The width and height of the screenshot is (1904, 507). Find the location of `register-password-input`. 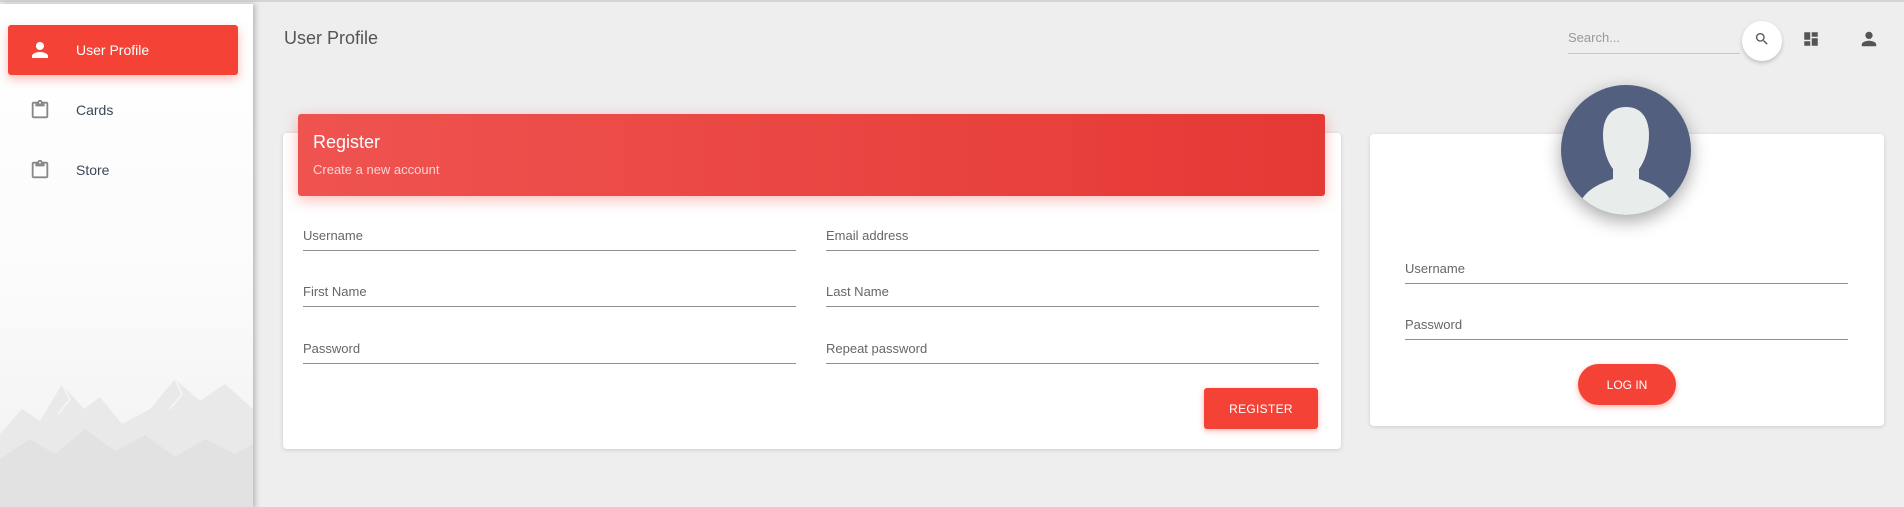

register-password-input is located at coordinates (549, 348).